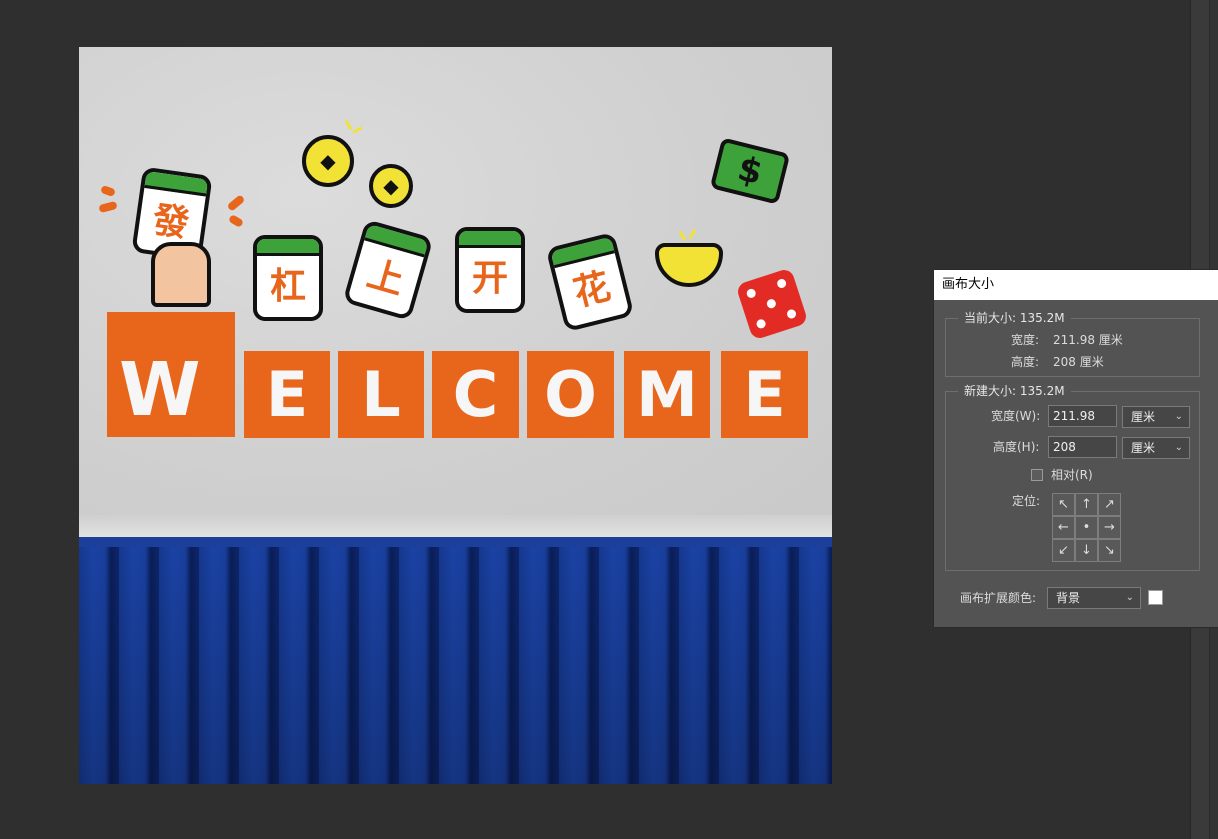  I want to click on height-unit-select: 厘米 ⌄, so click(1156, 448).